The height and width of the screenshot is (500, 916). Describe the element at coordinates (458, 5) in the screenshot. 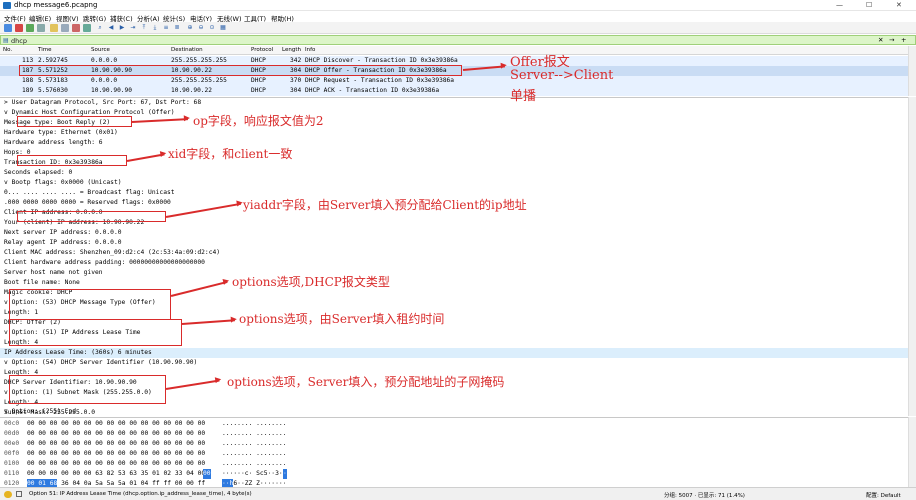

I see `title-bar: dhcp message6.pcapng — ☐ ✕` at that location.